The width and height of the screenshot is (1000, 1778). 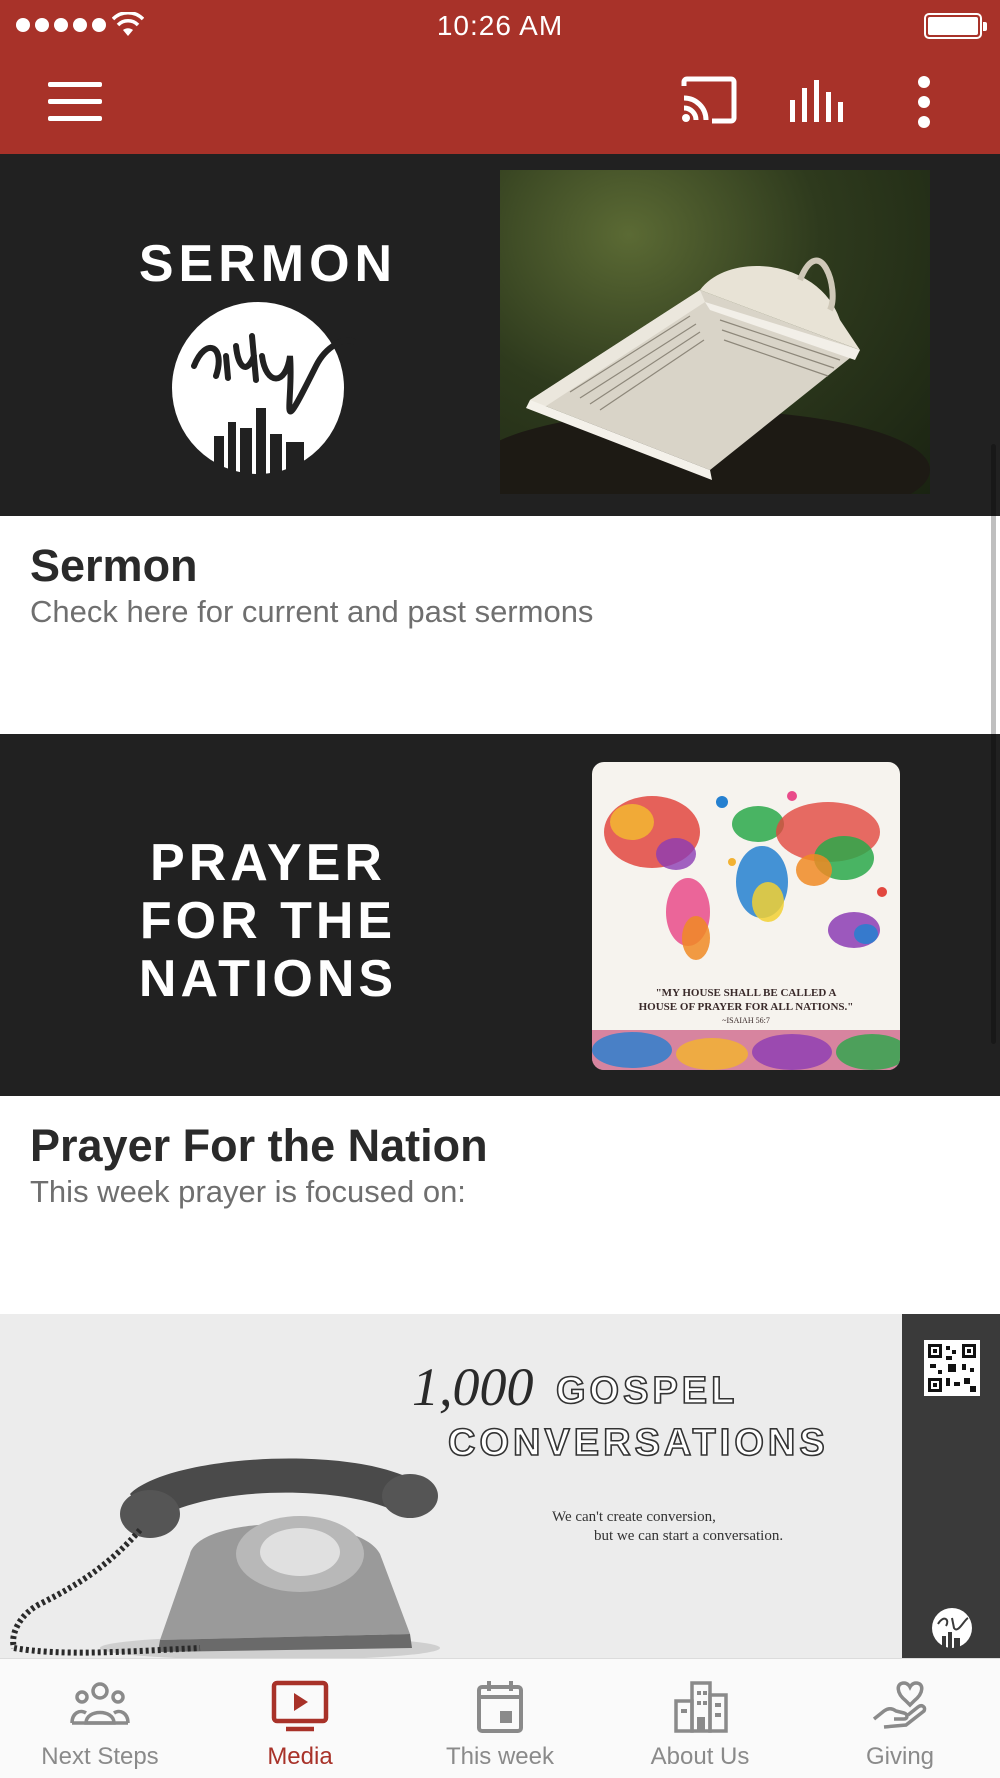 I want to click on hand-heart-icon, so click(x=899, y=1705).